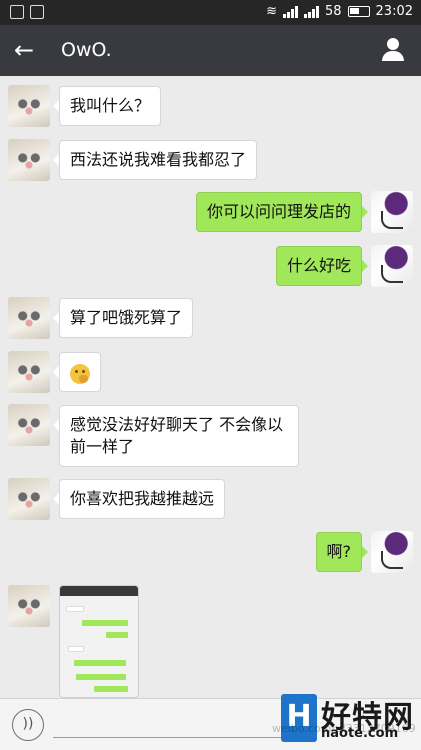 The height and width of the screenshot is (750, 421). I want to click on status-right: ≋ 58 23:02, so click(339, 11).